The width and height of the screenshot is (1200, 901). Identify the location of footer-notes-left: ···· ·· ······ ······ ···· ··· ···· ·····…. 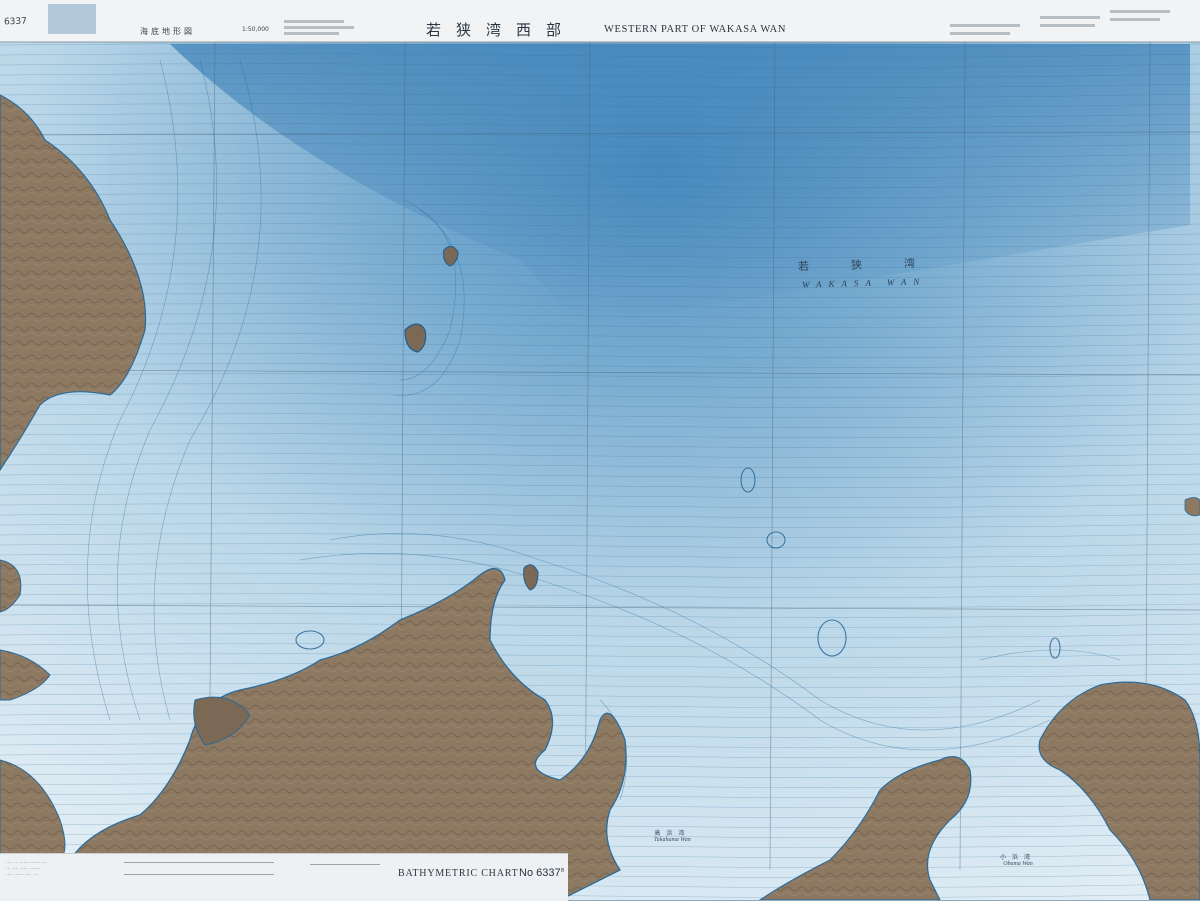
(27, 869).